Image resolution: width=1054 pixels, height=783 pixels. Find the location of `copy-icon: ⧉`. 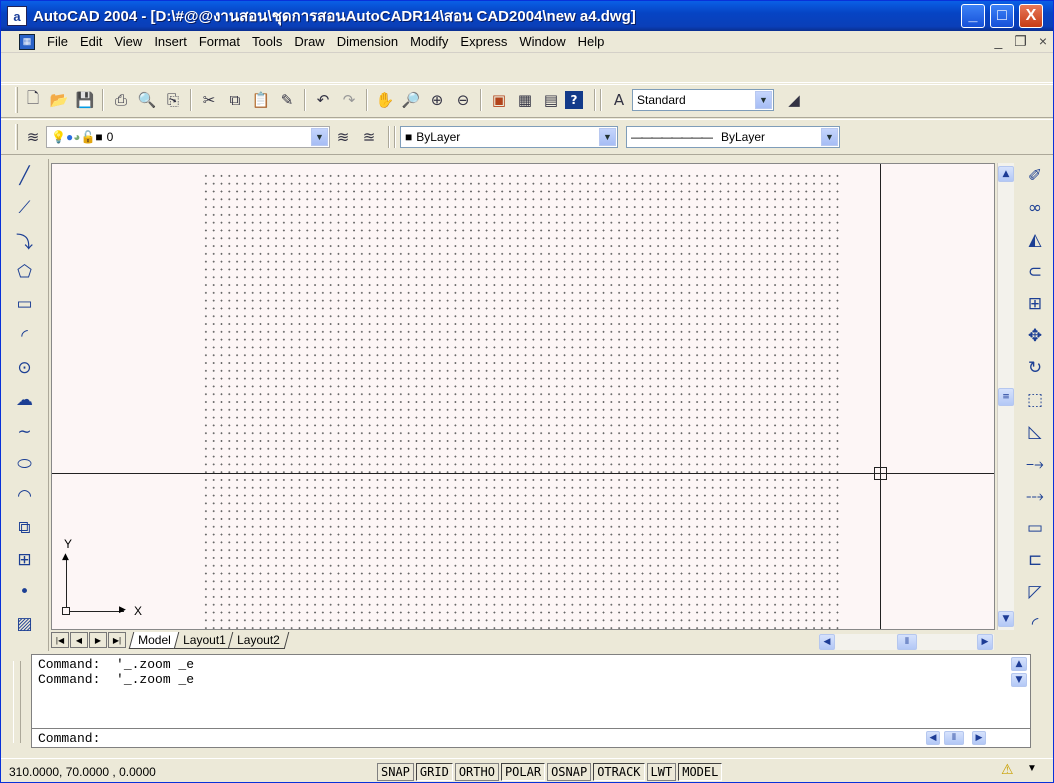

copy-icon: ⧉ is located at coordinates (235, 100).